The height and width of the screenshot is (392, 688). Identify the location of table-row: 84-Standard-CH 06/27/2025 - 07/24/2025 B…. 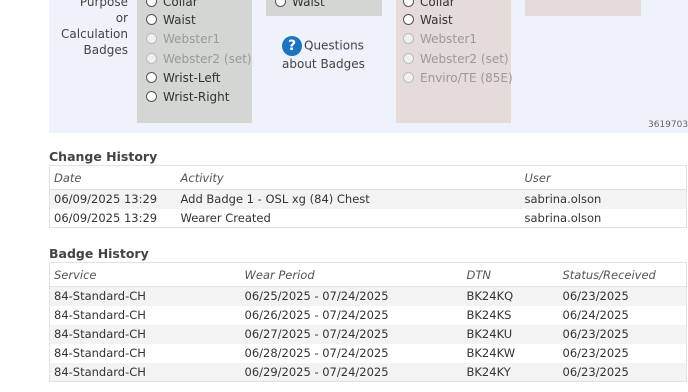
(368, 334).